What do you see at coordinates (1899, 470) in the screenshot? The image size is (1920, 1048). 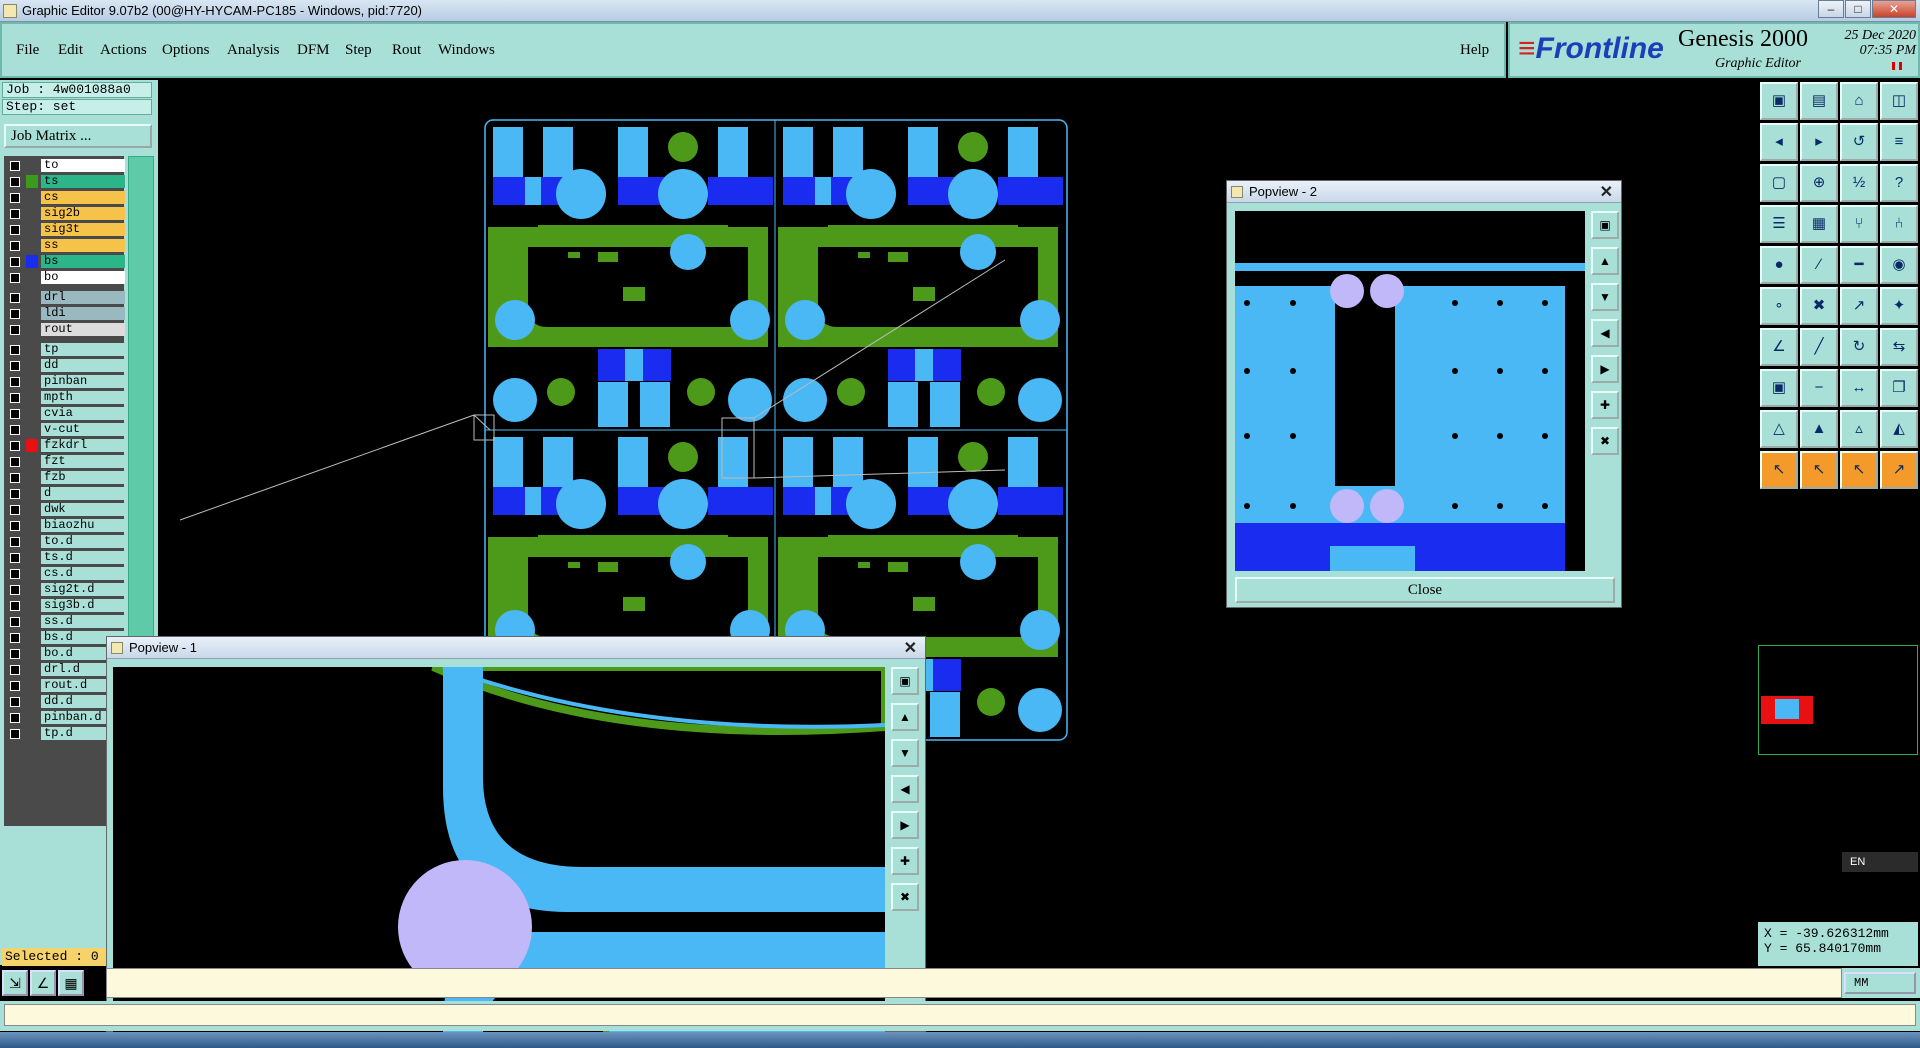 I see `select-route-icon: ↗` at bounding box center [1899, 470].